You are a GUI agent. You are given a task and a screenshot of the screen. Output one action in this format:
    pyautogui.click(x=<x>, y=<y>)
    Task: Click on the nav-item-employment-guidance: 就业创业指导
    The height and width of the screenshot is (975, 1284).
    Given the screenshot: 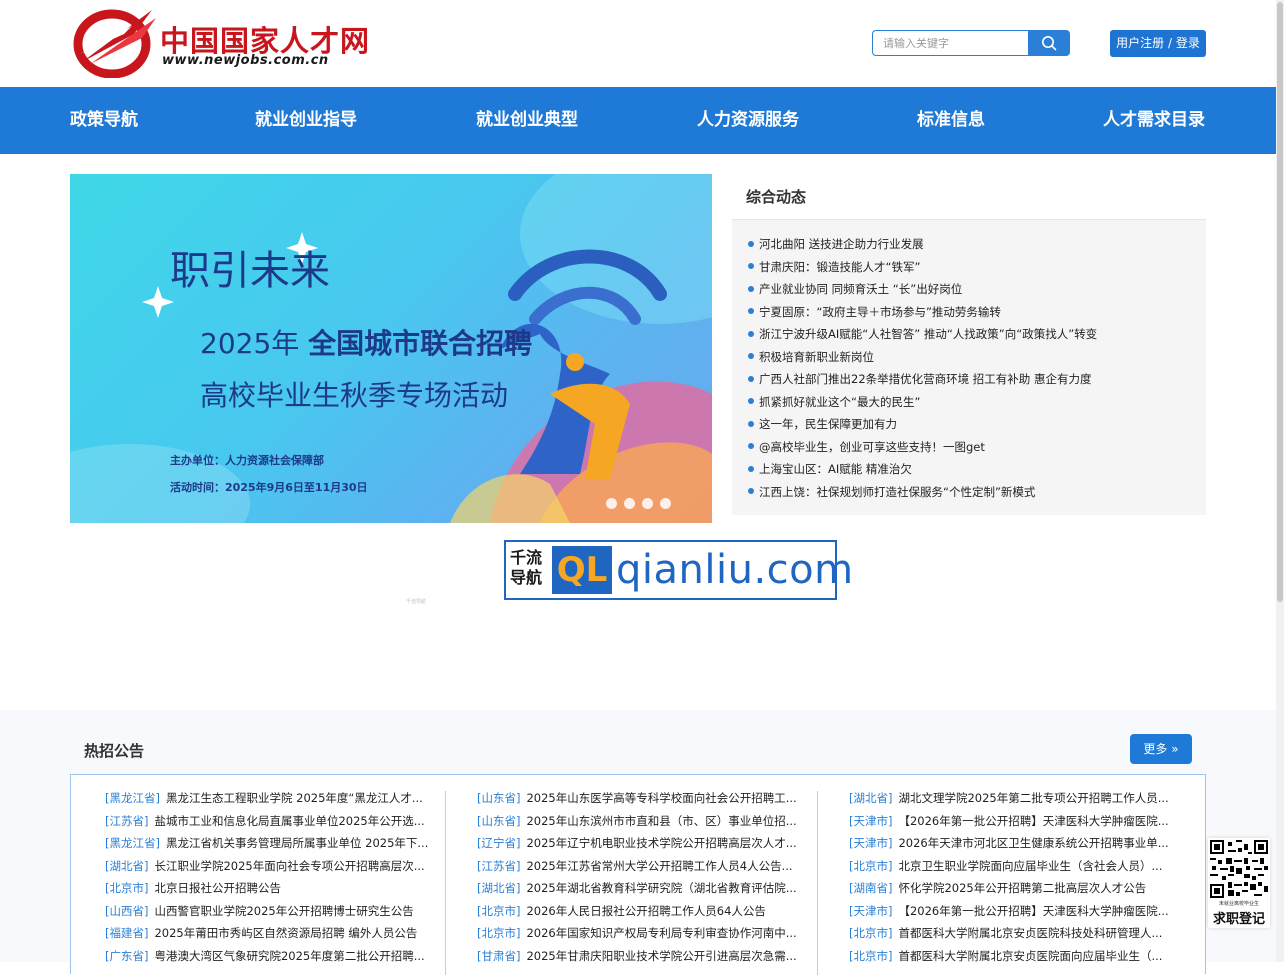 What is the action you would take?
    pyautogui.click(x=306, y=120)
    